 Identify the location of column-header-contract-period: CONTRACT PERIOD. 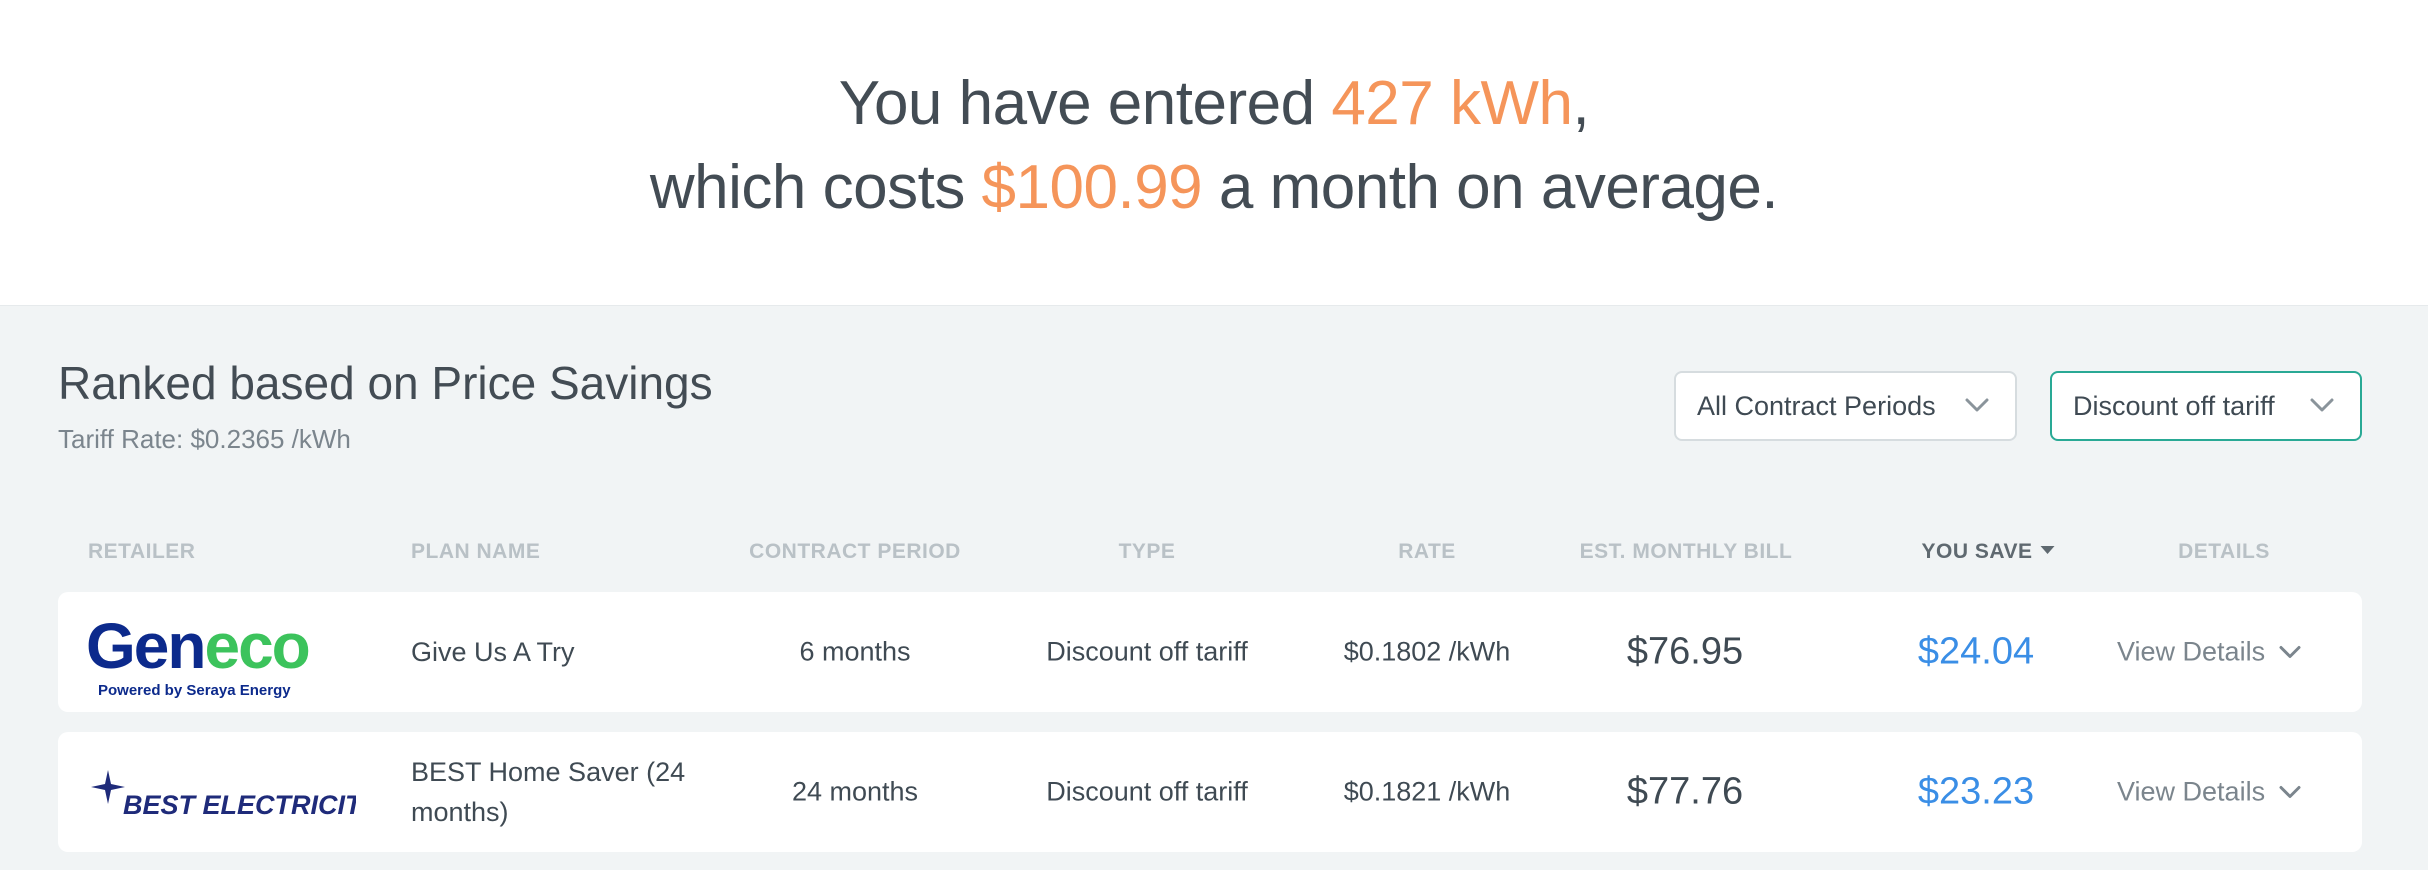
(855, 552).